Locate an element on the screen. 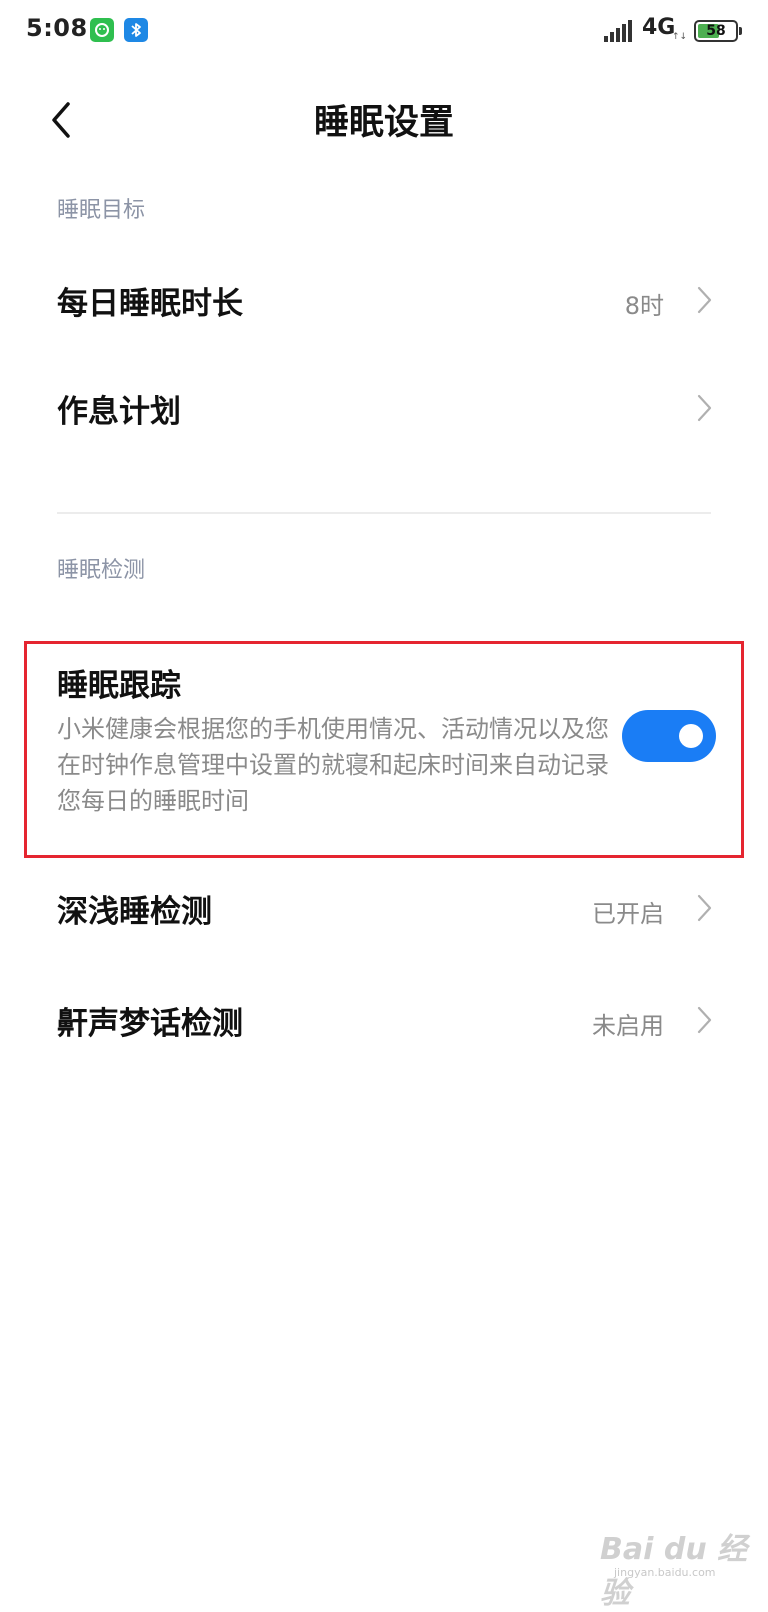  snore-sleeptalk-value: 未启用 is located at coordinates (628, 1026).